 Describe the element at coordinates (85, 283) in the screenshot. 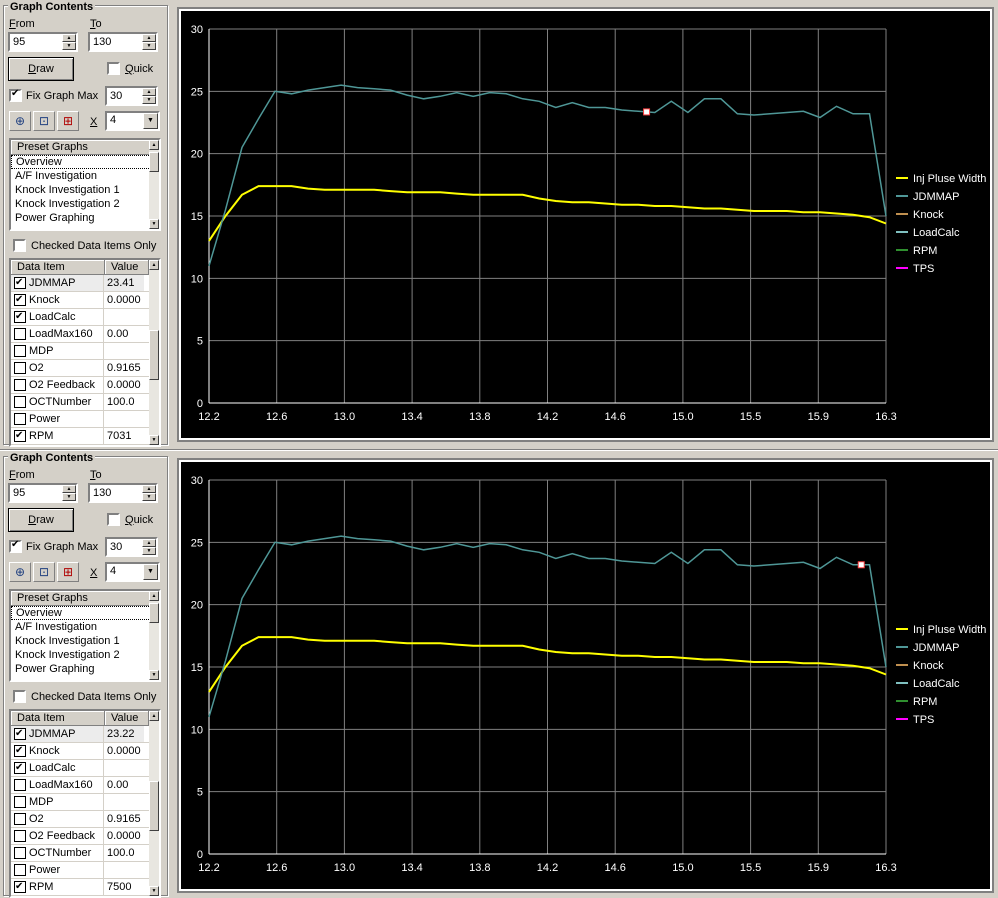

I see `table-row: JDMMAP 23.41` at that location.